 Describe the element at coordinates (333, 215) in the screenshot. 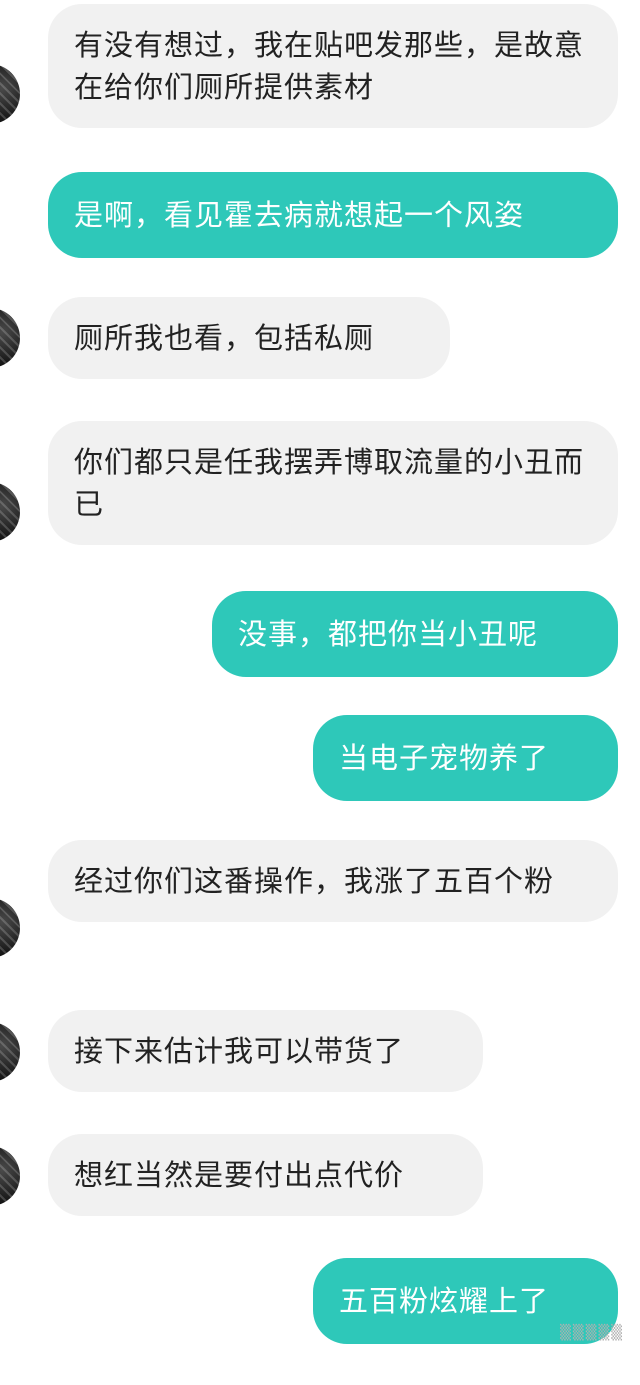

I see `message-bubble-outgoing: 是啊，看见霍去病就想起一个风姿` at that location.